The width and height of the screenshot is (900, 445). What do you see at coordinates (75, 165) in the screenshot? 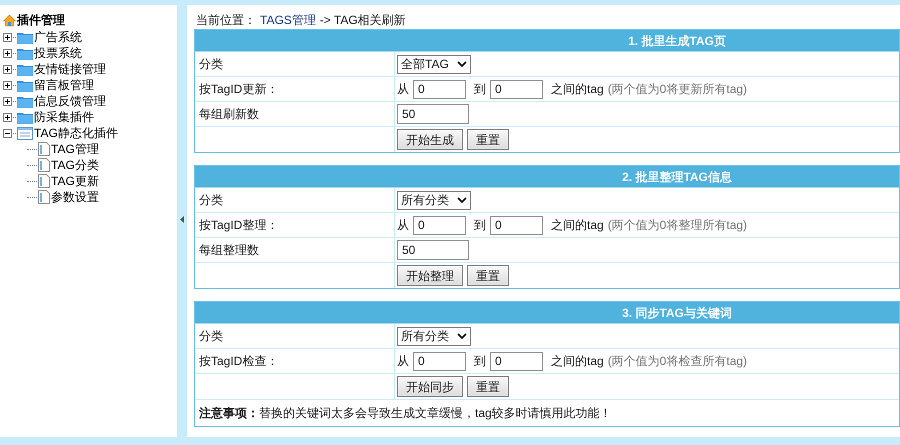
I see `tree-item: TAG分类` at bounding box center [75, 165].